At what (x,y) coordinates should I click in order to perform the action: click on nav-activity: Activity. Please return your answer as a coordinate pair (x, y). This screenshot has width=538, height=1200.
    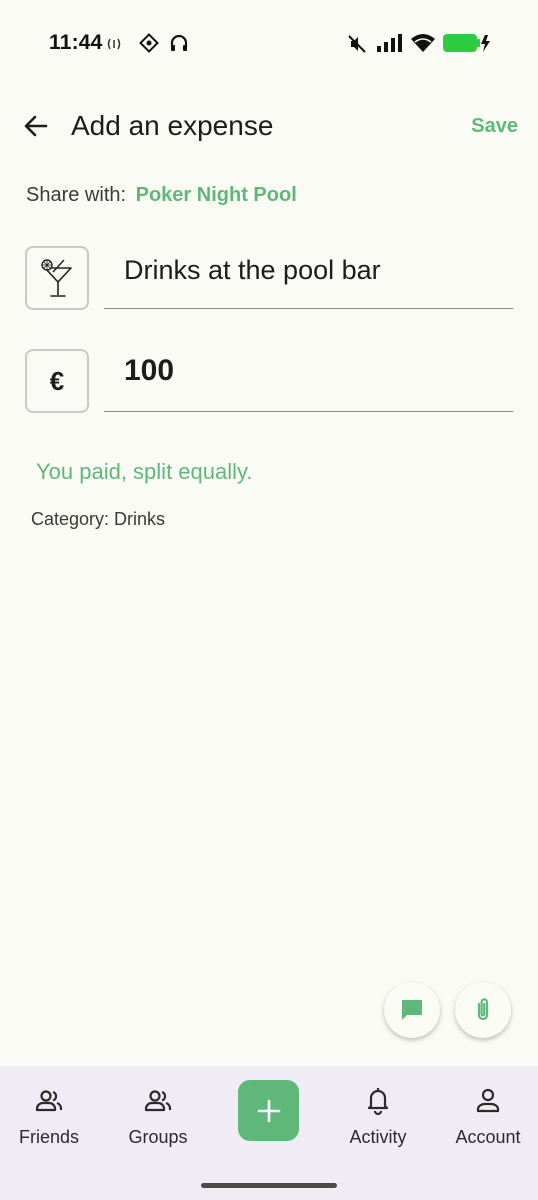
    Looking at the image, I should click on (378, 1116).